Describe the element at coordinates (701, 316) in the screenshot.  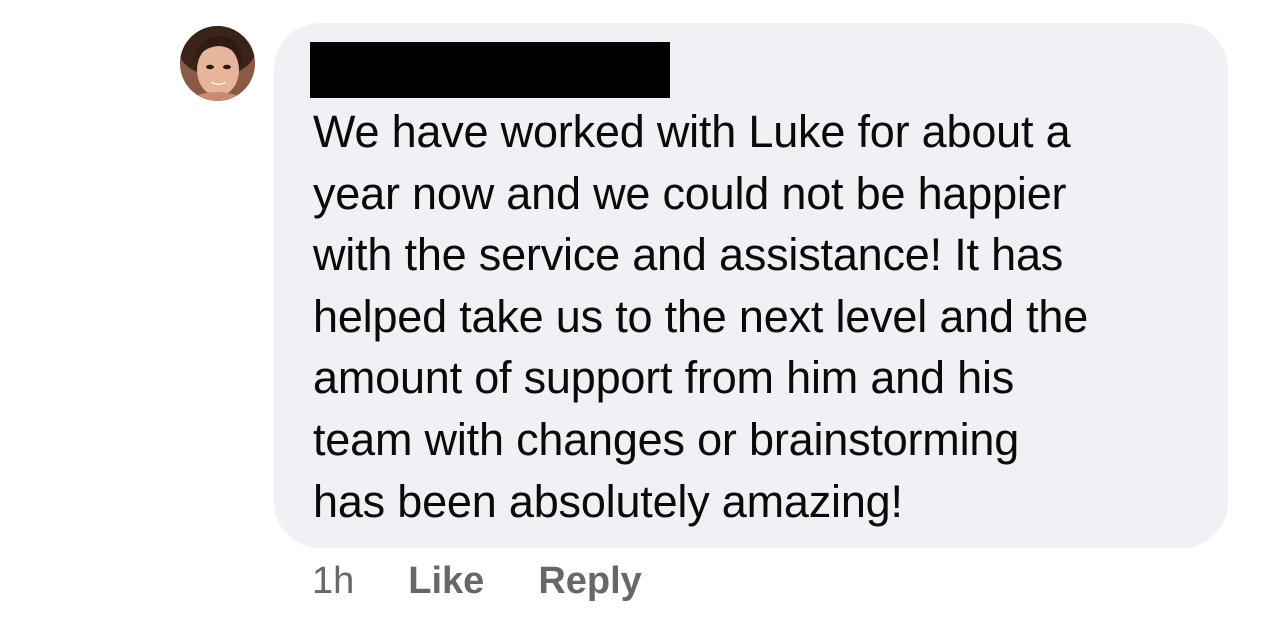
I see `comment-text-line: helped take us to the next level and the` at that location.